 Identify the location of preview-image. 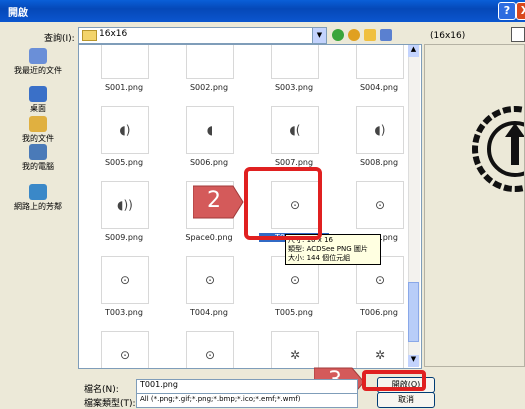
(498, 149).